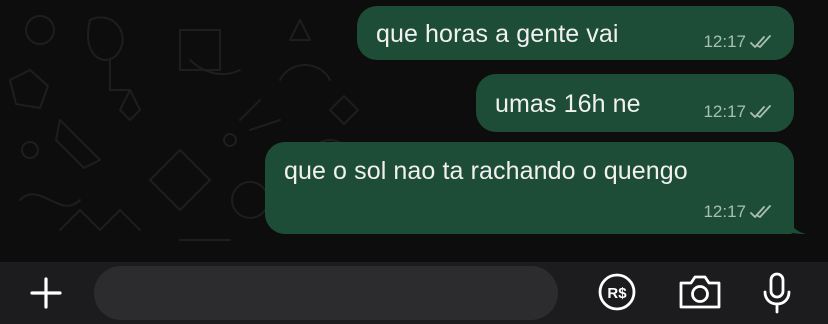 This screenshot has height=324, width=828. What do you see at coordinates (777, 293) in the screenshot?
I see `microphone-icon` at bounding box center [777, 293].